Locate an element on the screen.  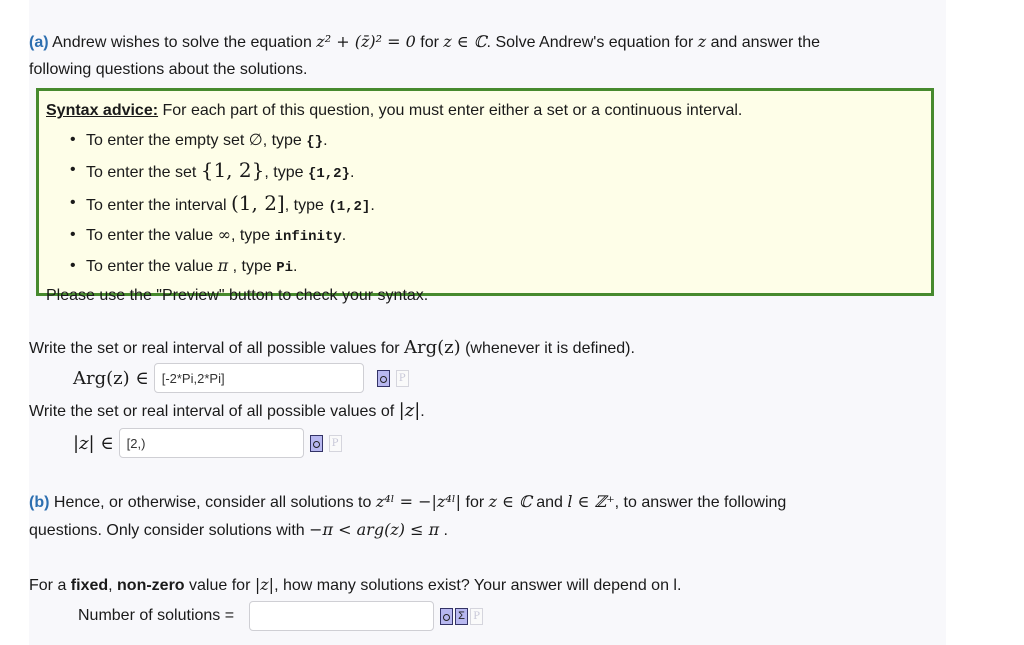
part-a-label: (a) is located at coordinates (39, 42).